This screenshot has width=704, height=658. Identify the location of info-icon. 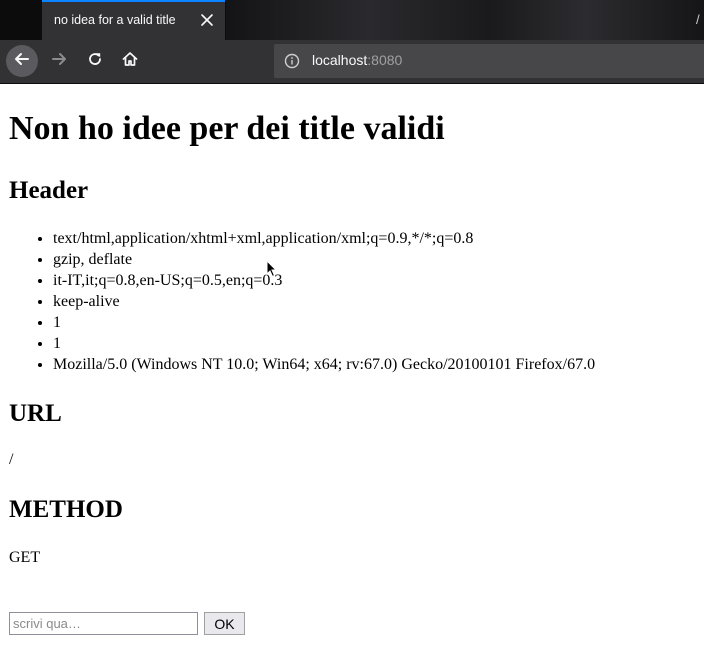
(292, 61).